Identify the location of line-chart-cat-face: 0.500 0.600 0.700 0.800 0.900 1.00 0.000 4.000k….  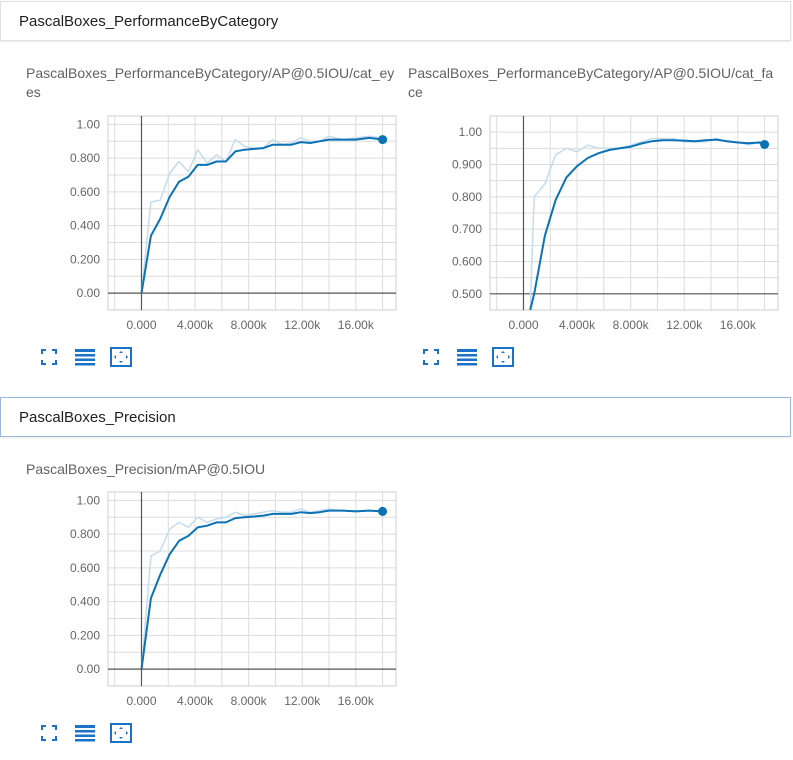
(594, 228).